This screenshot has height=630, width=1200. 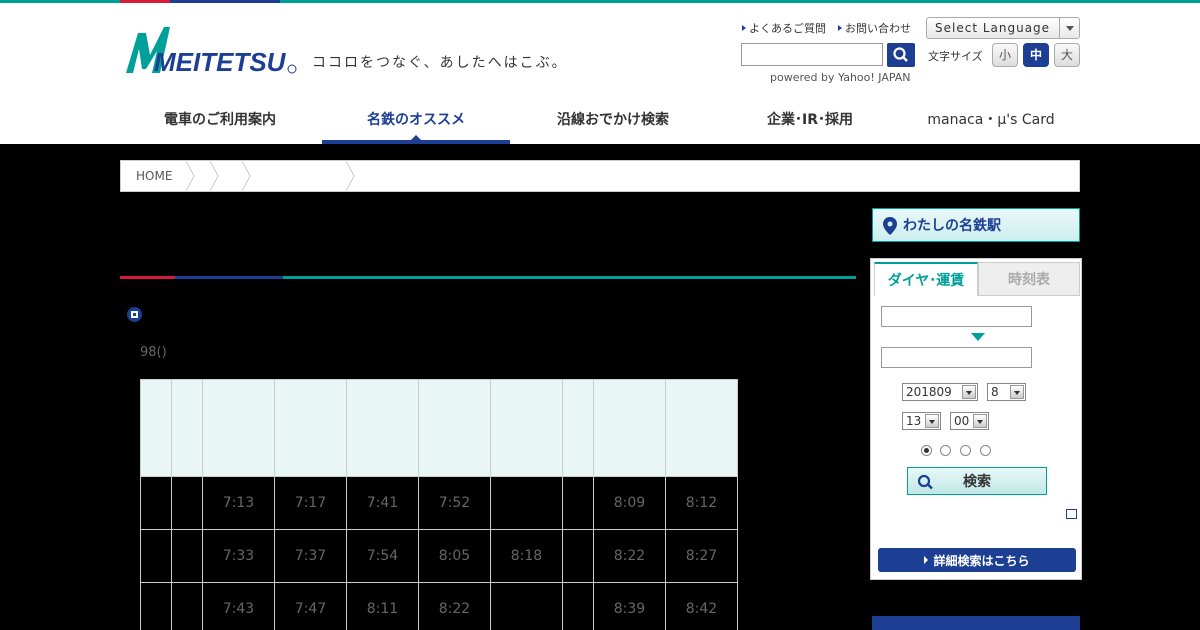 What do you see at coordinates (153, 352) in the screenshot?
I see `table-note: 98()` at bounding box center [153, 352].